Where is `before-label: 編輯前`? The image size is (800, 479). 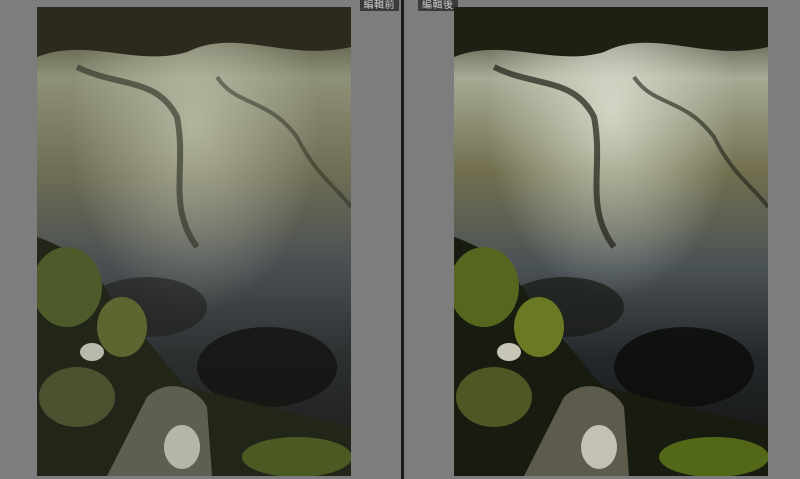
before-label: 編輯前 is located at coordinates (379, 5).